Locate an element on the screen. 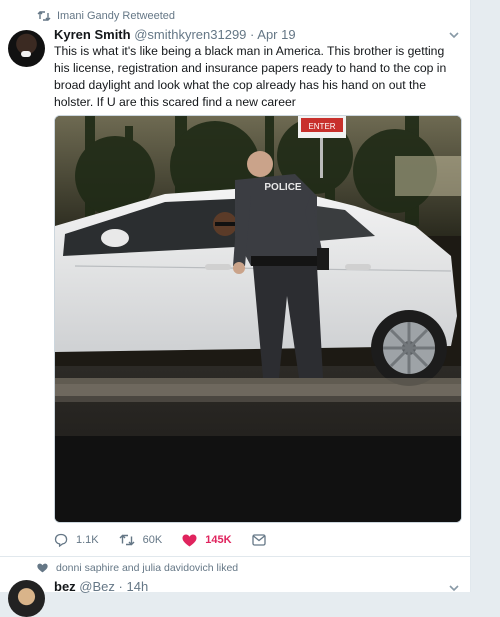  reply-button: 1.1K is located at coordinates (76, 540).